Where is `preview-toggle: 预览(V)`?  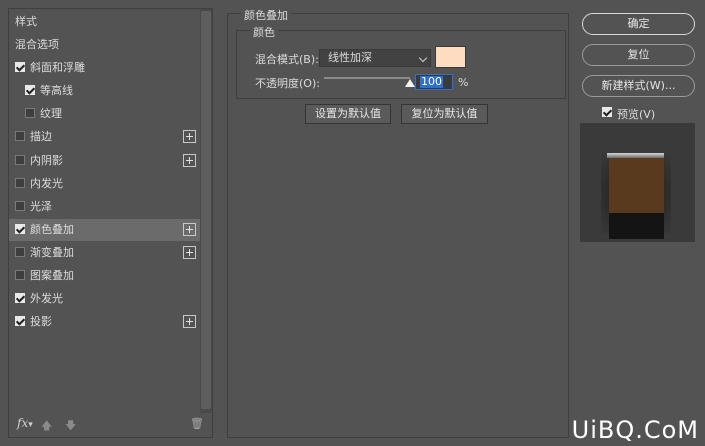 preview-toggle: 预览(V) is located at coordinates (642, 113).